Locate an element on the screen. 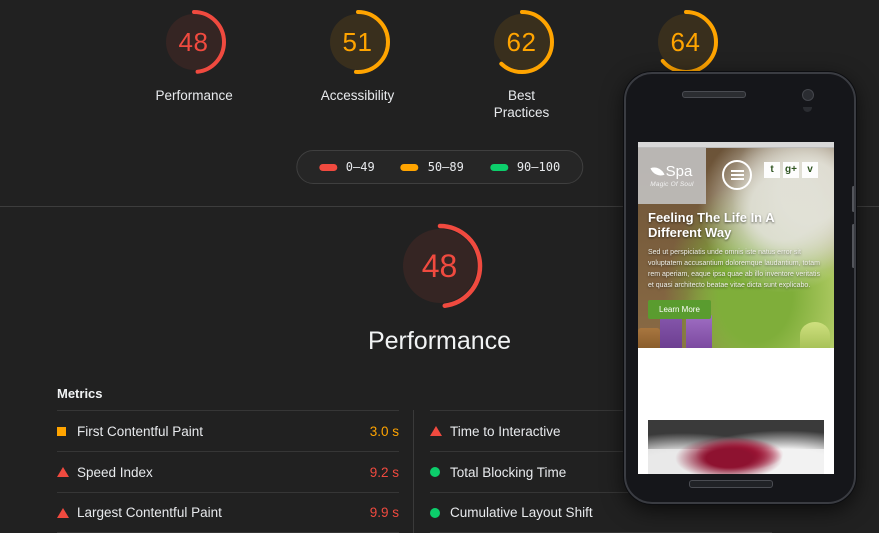 This screenshot has height=533, width=879. site-logo-main: Spa is located at coordinates (671, 171).